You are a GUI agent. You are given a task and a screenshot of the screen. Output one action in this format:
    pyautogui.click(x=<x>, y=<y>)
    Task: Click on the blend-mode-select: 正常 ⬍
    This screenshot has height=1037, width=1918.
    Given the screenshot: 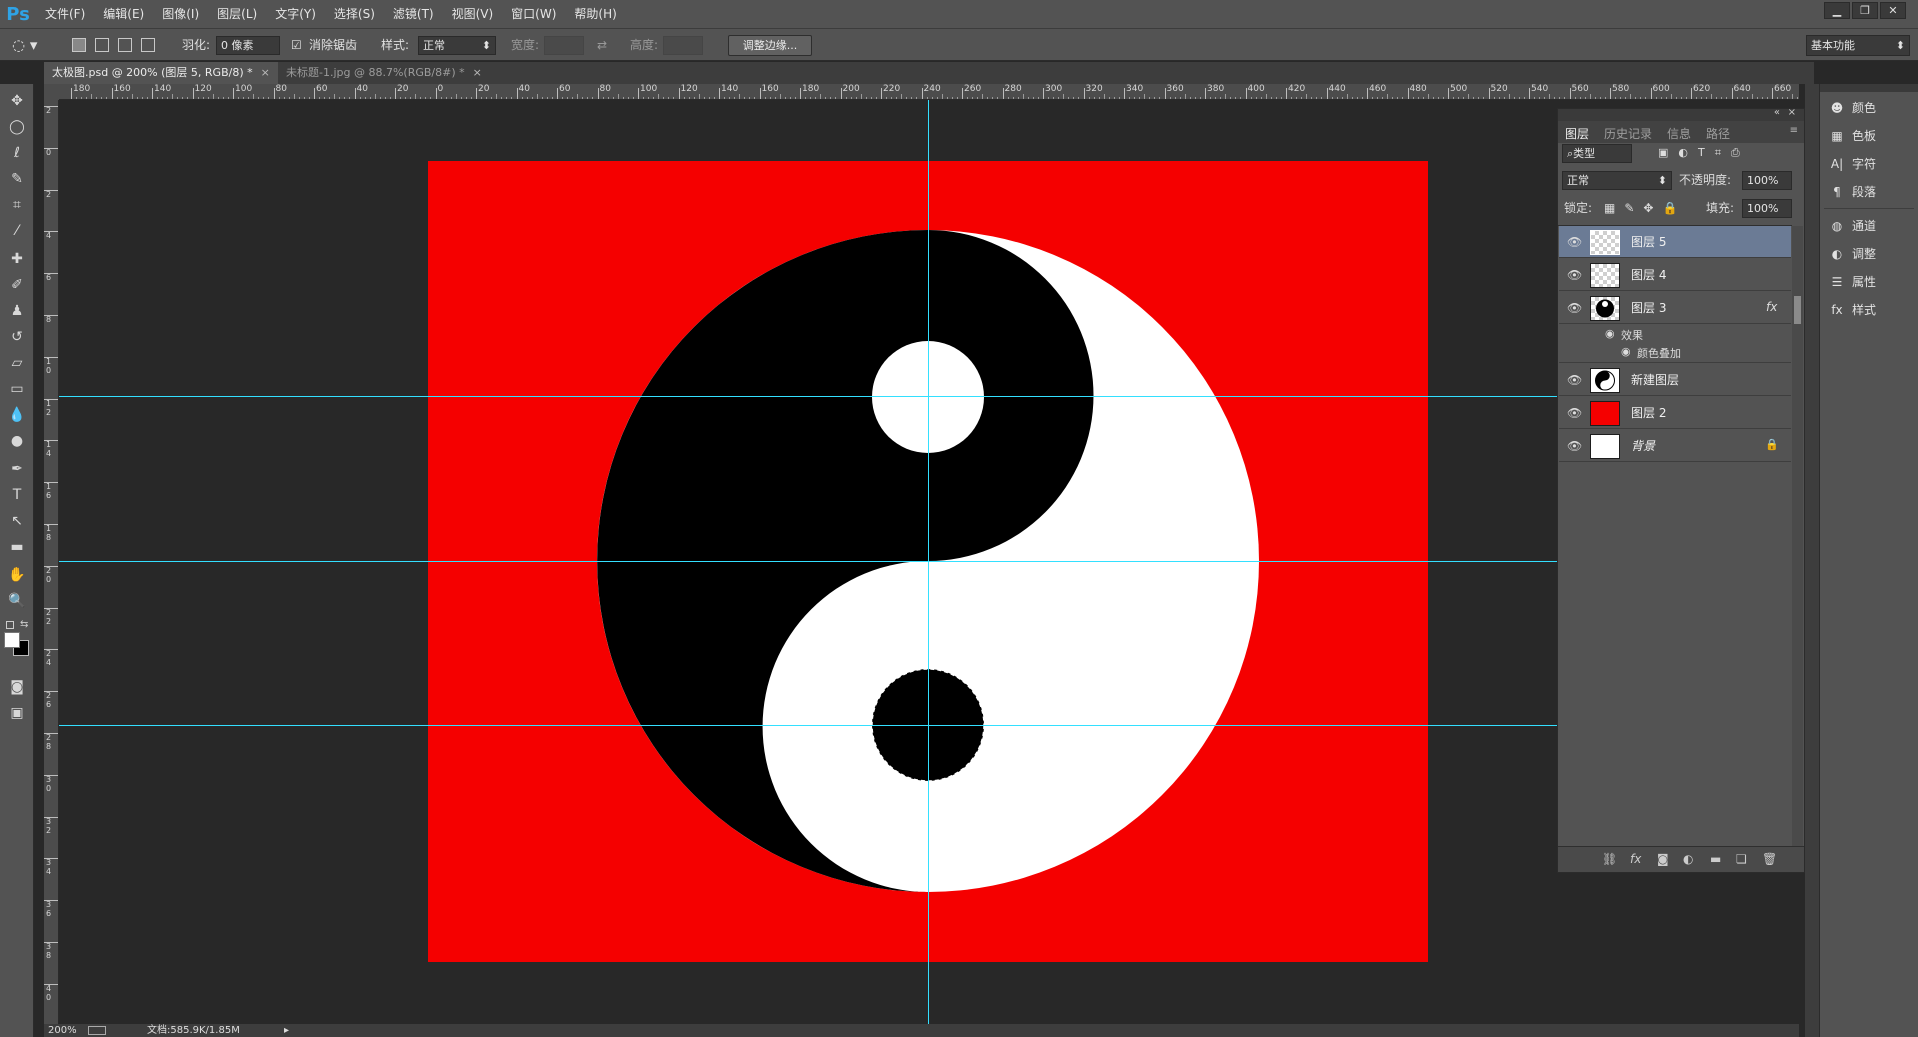 What is the action you would take?
    pyautogui.click(x=1617, y=180)
    